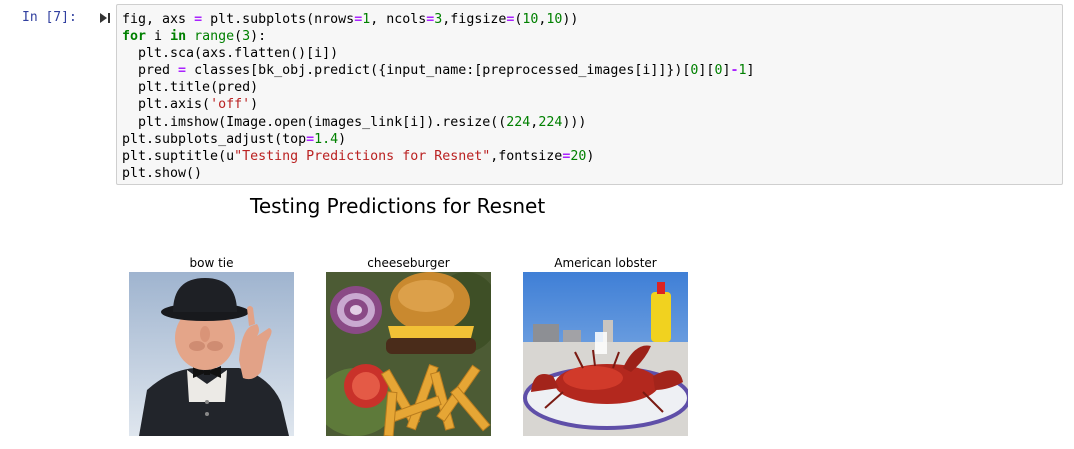 This screenshot has width=1074, height=449. I want to click on code-token: in, so click(178, 37).